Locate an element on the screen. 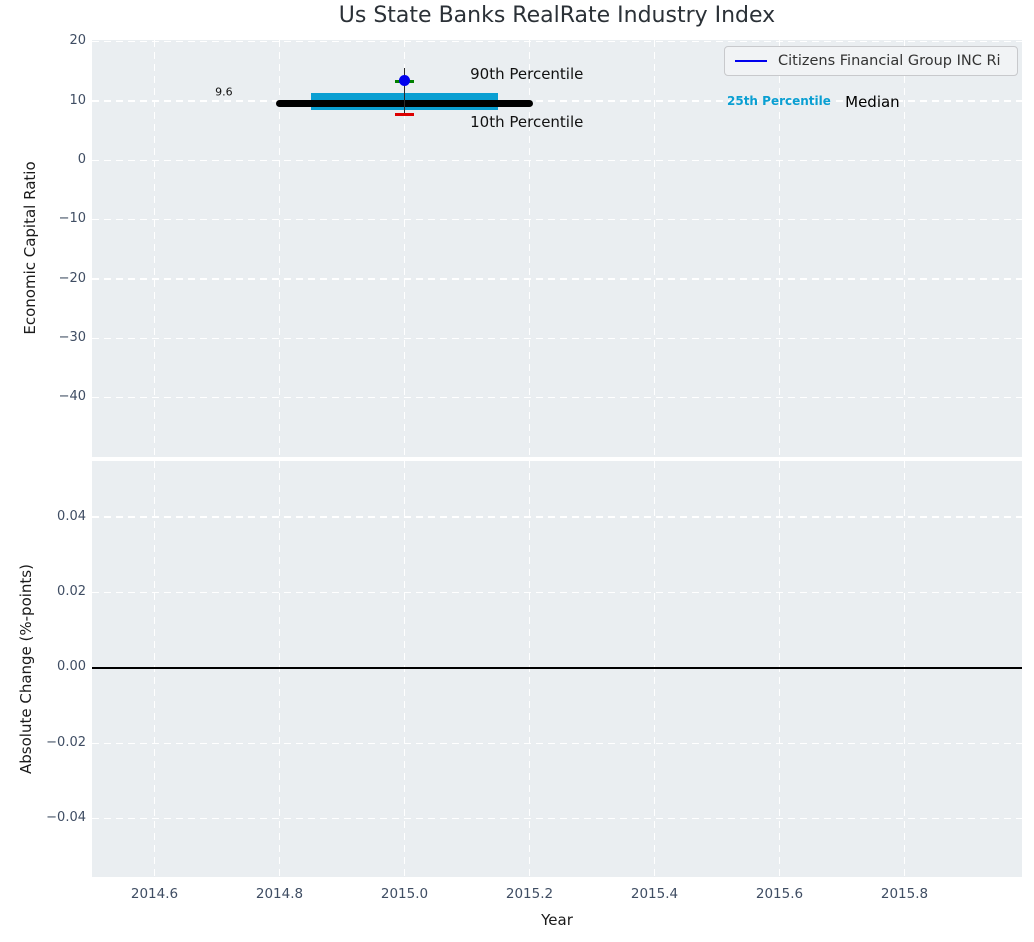 This screenshot has width=1034, height=942. x-tick-label: 2015.0 is located at coordinates (404, 894).